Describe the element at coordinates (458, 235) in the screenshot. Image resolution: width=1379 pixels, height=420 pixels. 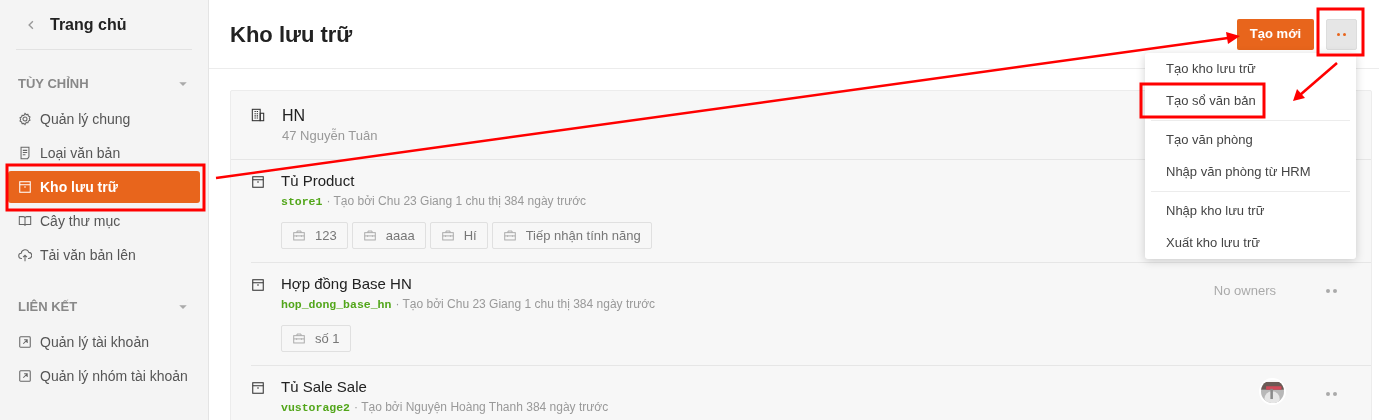
I see `book-tag: Hí` at that location.